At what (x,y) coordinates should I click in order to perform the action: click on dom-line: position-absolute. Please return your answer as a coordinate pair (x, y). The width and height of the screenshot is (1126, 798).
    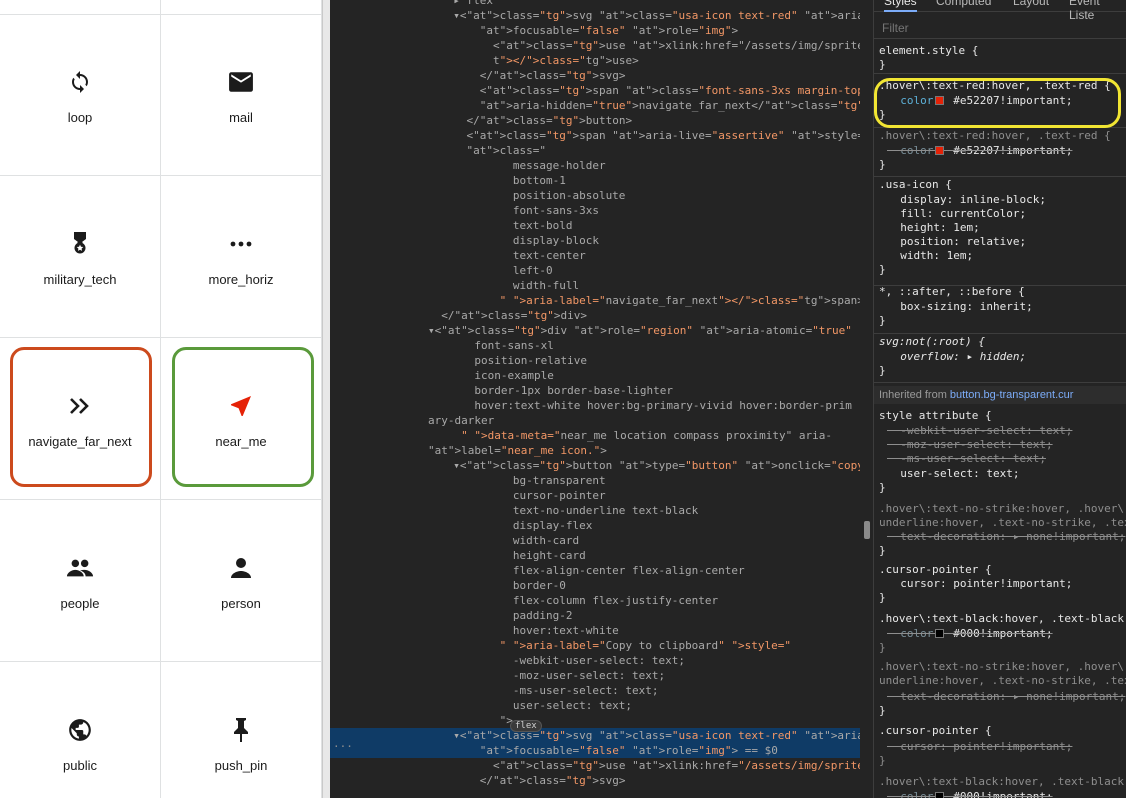
    Looking at the image, I should click on (595, 195).